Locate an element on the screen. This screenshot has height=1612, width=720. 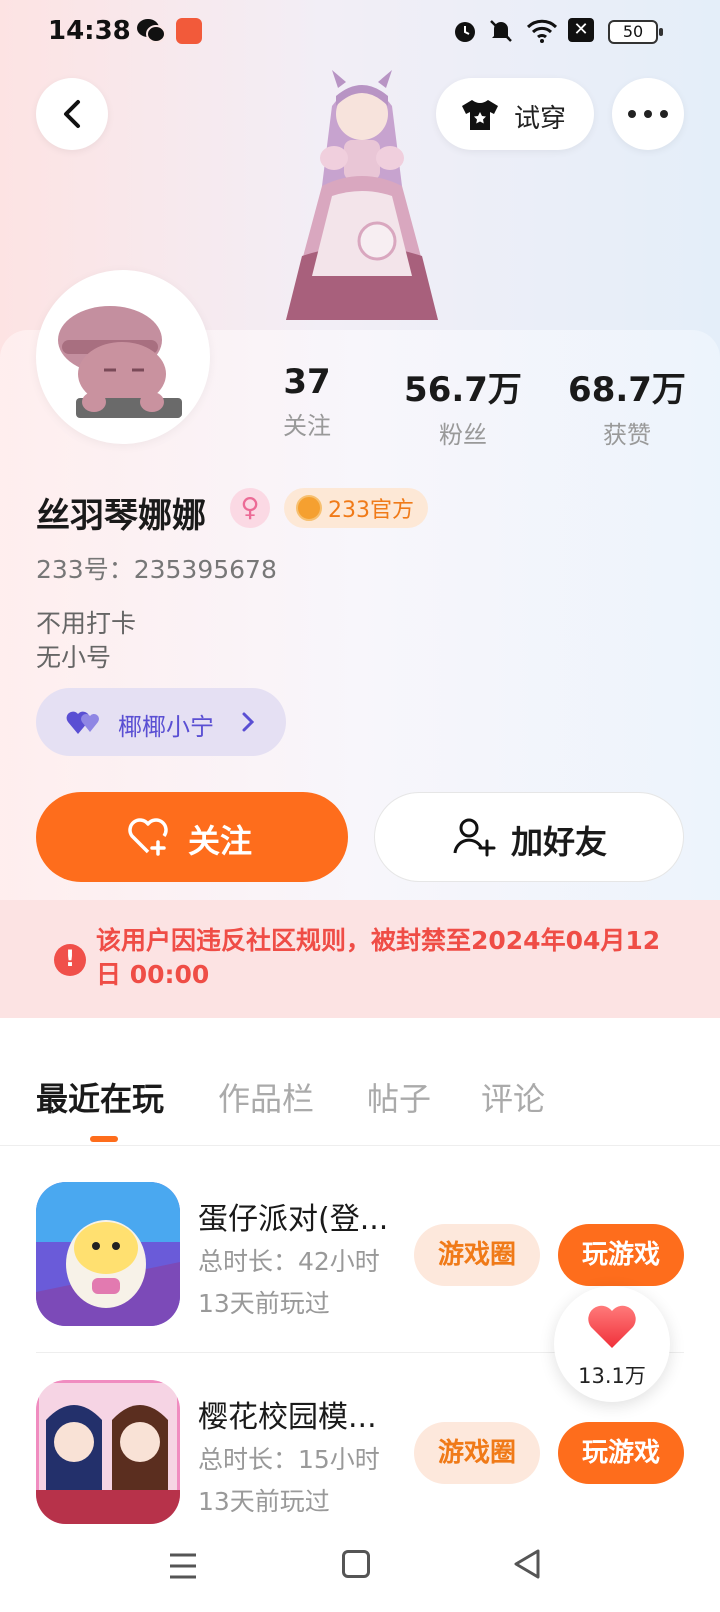
chevron-left-icon is located at coordinates (72, 114).